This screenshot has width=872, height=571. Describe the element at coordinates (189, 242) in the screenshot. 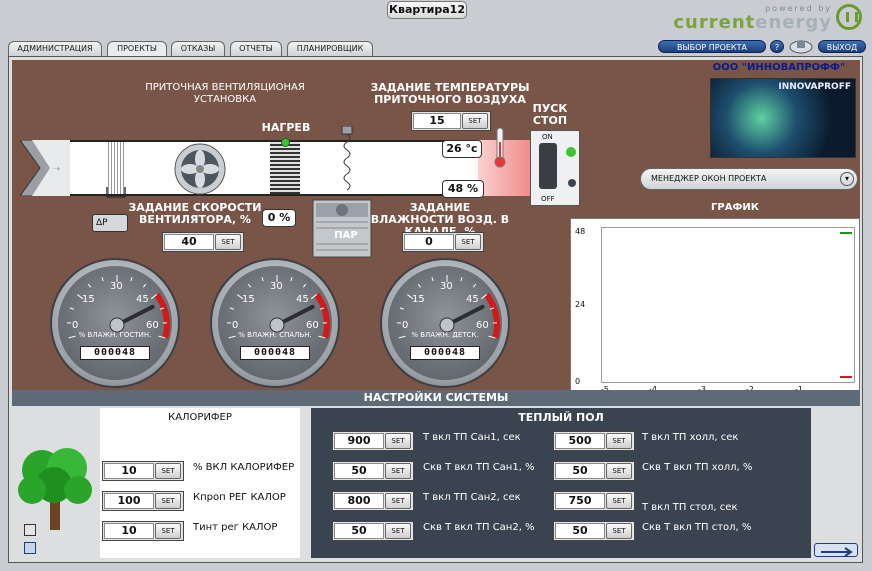

I see `fan-speed-input: 40` at that location.